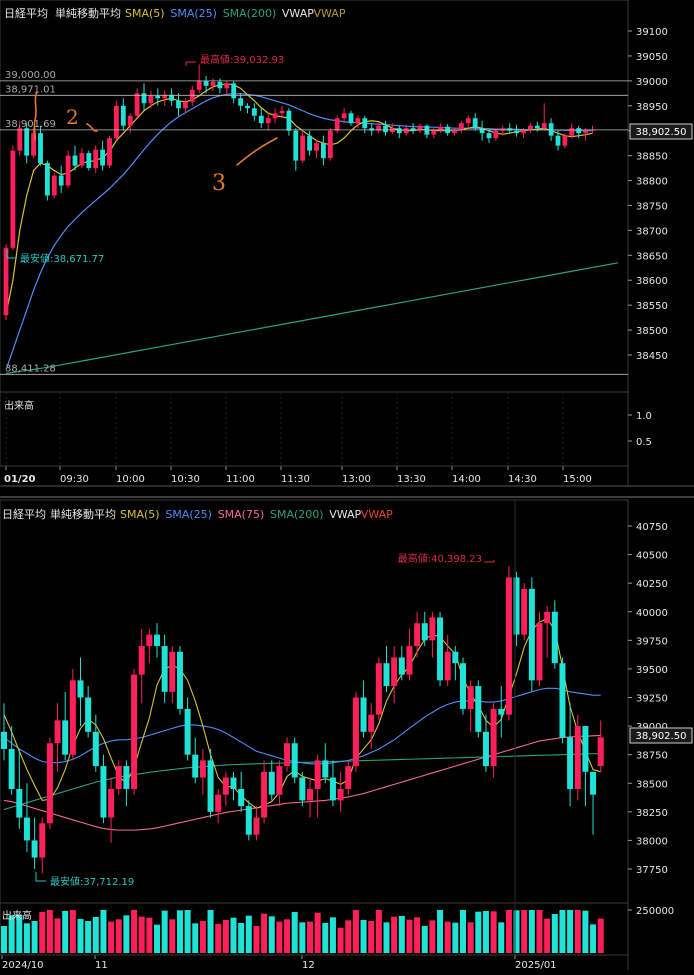  I want to click on svg-text: 38,902.50, so click(661, 736).